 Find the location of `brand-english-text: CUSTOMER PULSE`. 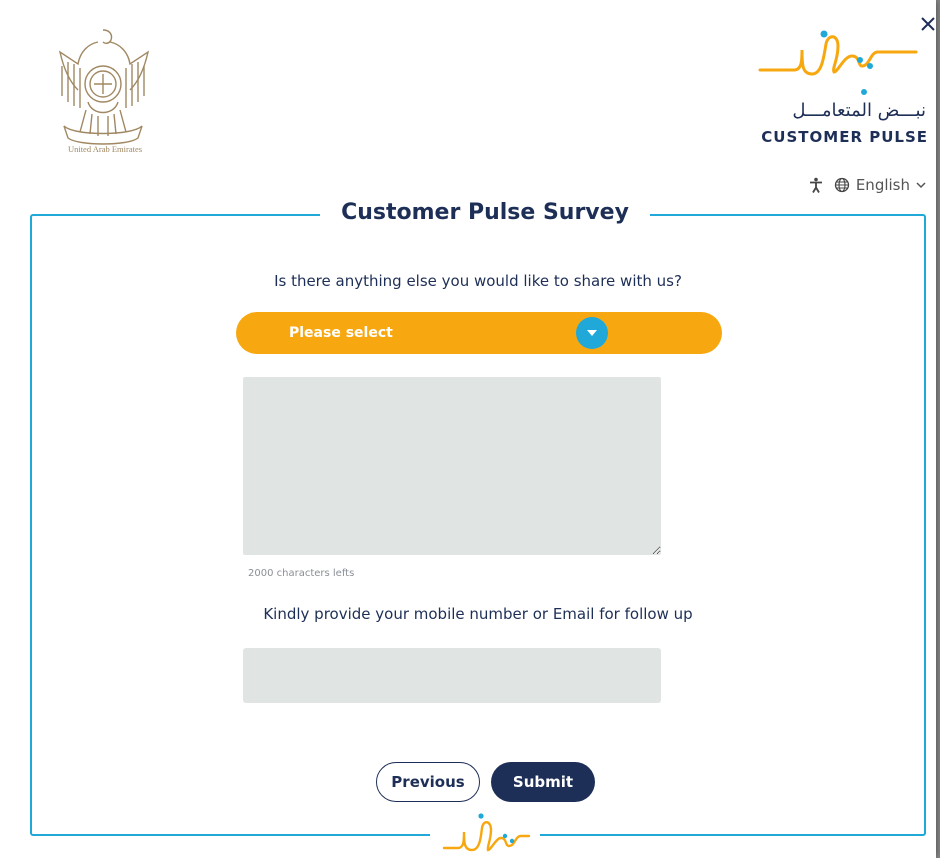

brand-english-text: CUSTOMER PULSE is located at coordinates (844, 137).